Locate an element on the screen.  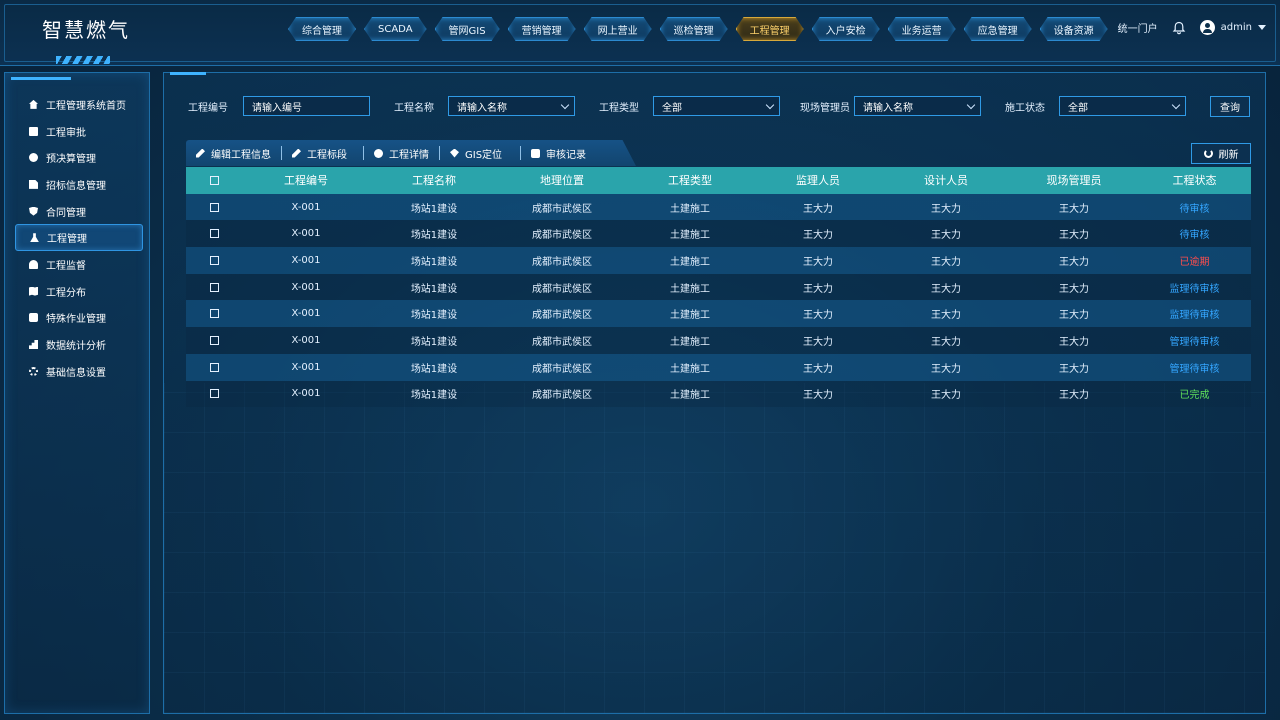
sidebar-item: 合同管理 is located at coordinates (79, 211).